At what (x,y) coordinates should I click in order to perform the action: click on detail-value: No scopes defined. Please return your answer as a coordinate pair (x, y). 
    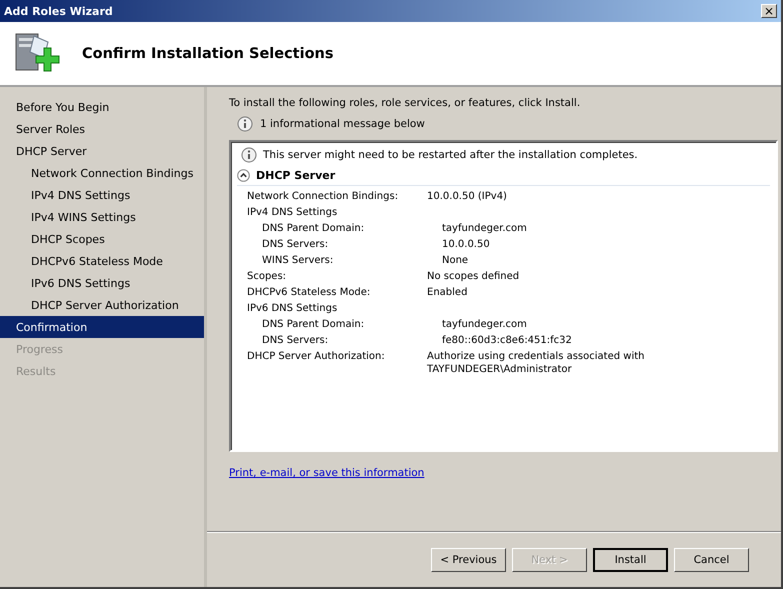
    Looking at the image, I should click on (473, 277).